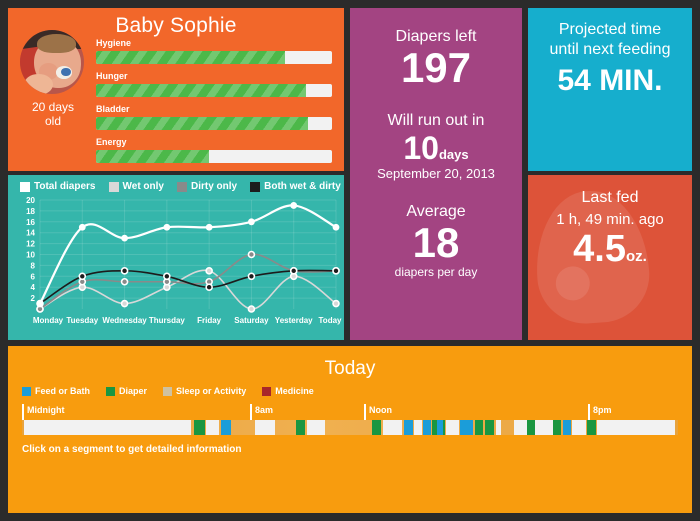  What do you see at coordinates (636, 256) in the screenshot?
I see `last-fed-unit: oz.` at bounding box center [636, 256].